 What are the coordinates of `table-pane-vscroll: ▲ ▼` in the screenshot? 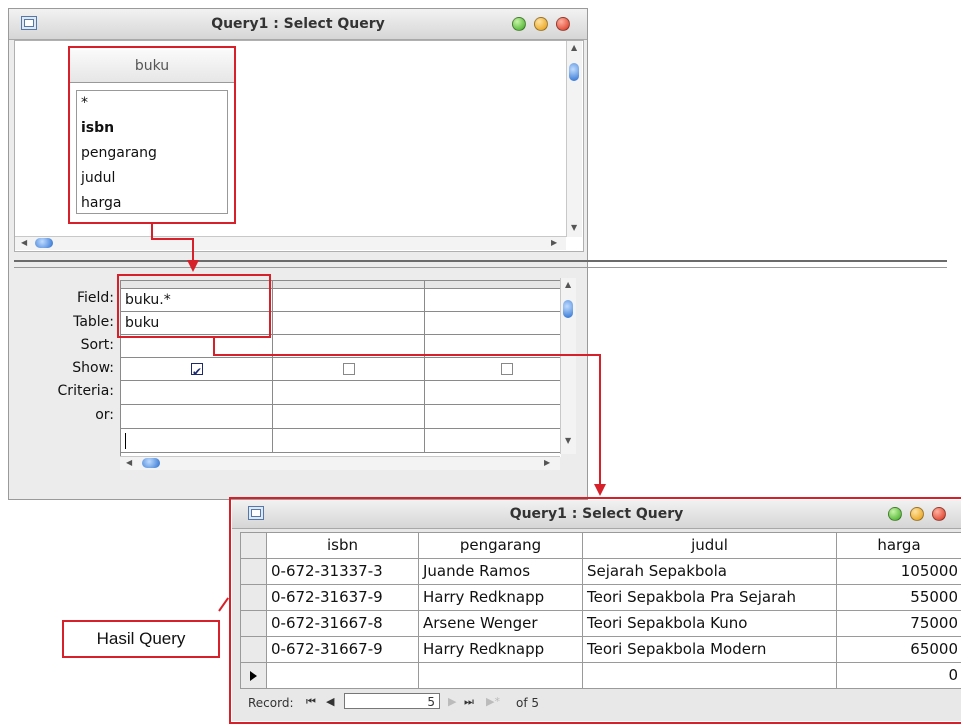 It's located at (574, 139).